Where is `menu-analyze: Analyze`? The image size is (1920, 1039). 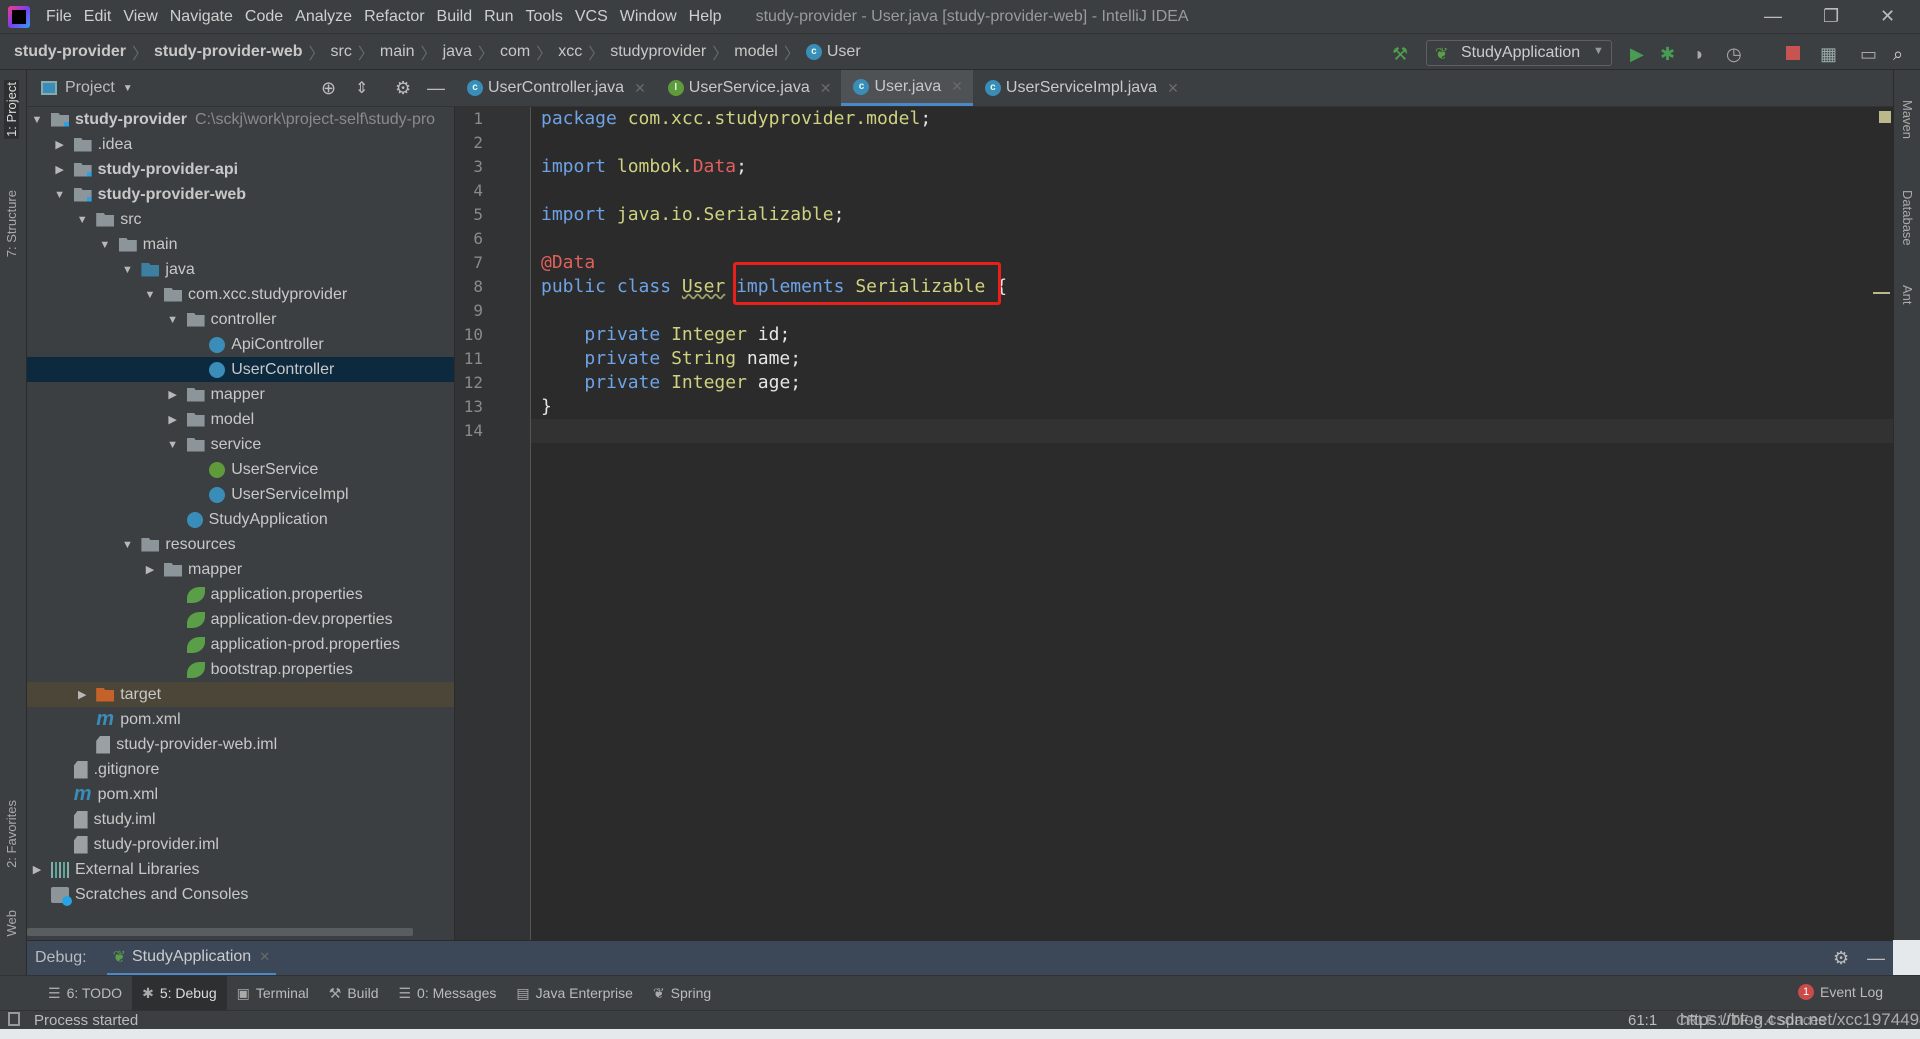 menu-analyze: Analyze is located at coordinates (323, 17).